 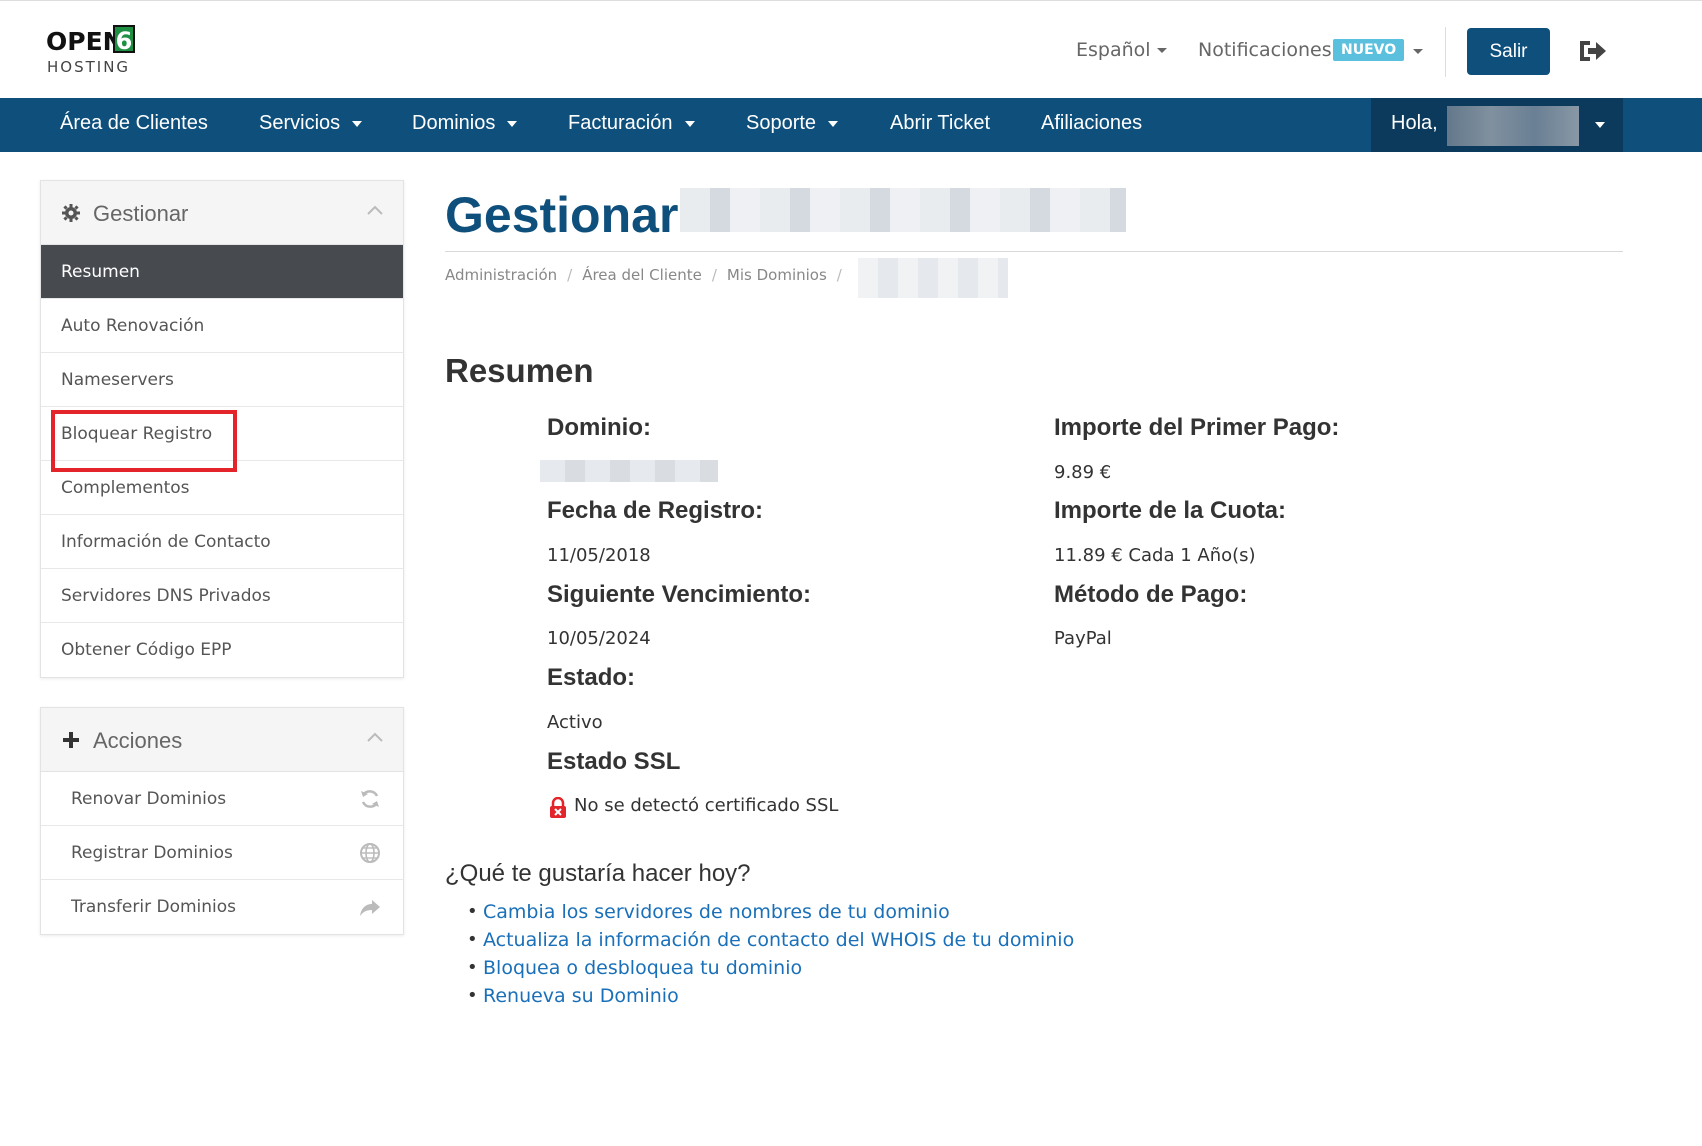 What do you see at coordinates (1414, 123) in the screenshot?
I see `user-greeting: Hola,` at bounding box center [1414, 123].